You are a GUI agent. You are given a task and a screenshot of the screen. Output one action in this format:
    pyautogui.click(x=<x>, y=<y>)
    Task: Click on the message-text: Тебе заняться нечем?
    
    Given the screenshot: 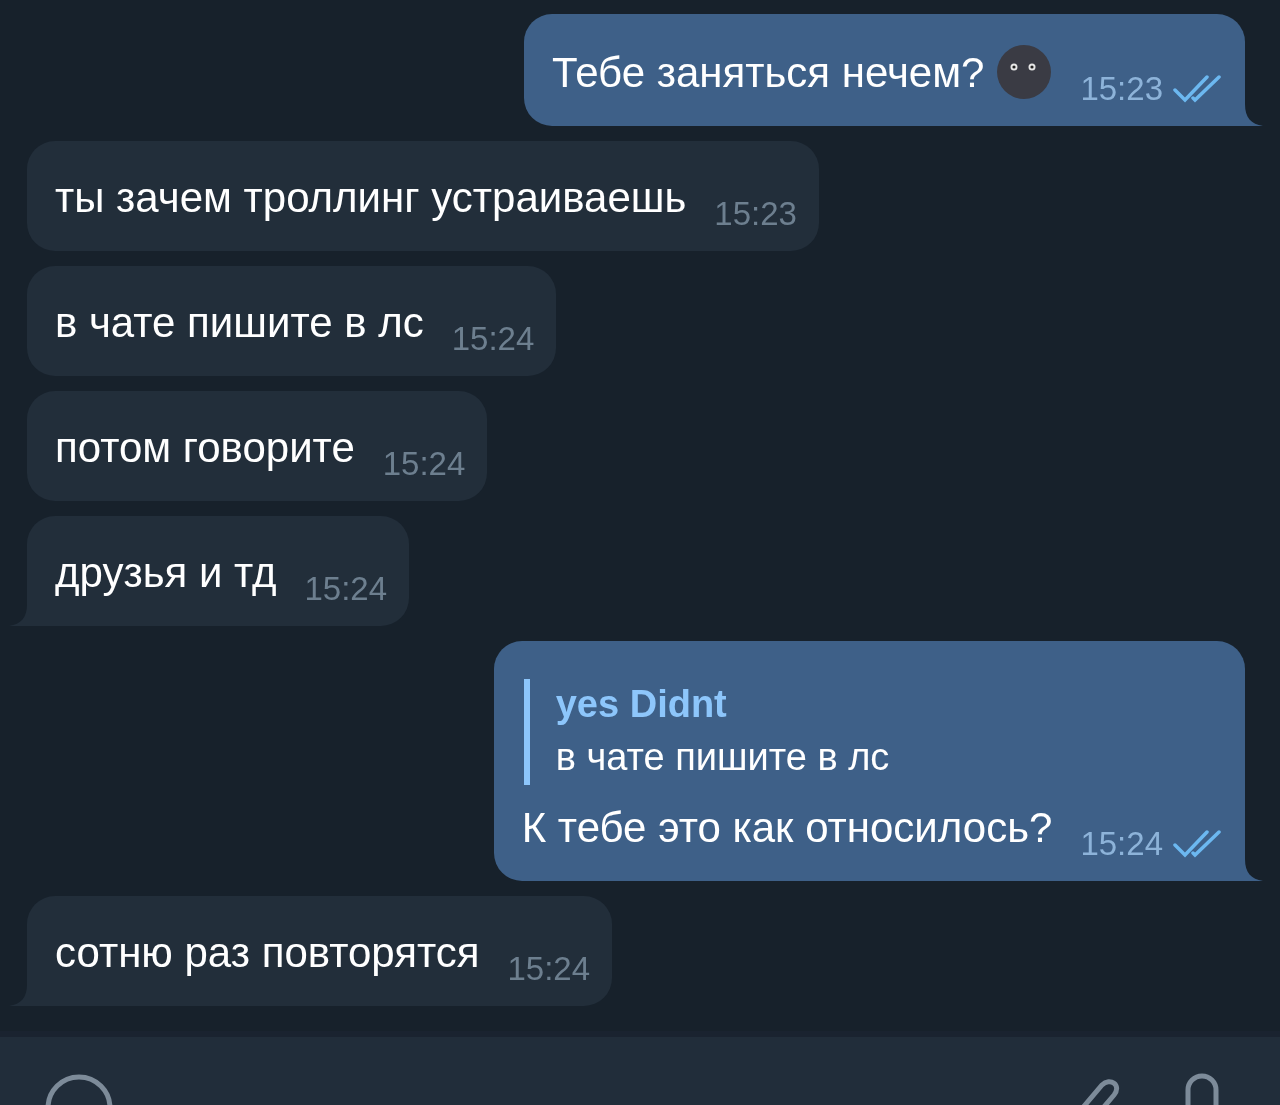 What is the action you would take?
    pyautogui.click(x=768, y=73)
    